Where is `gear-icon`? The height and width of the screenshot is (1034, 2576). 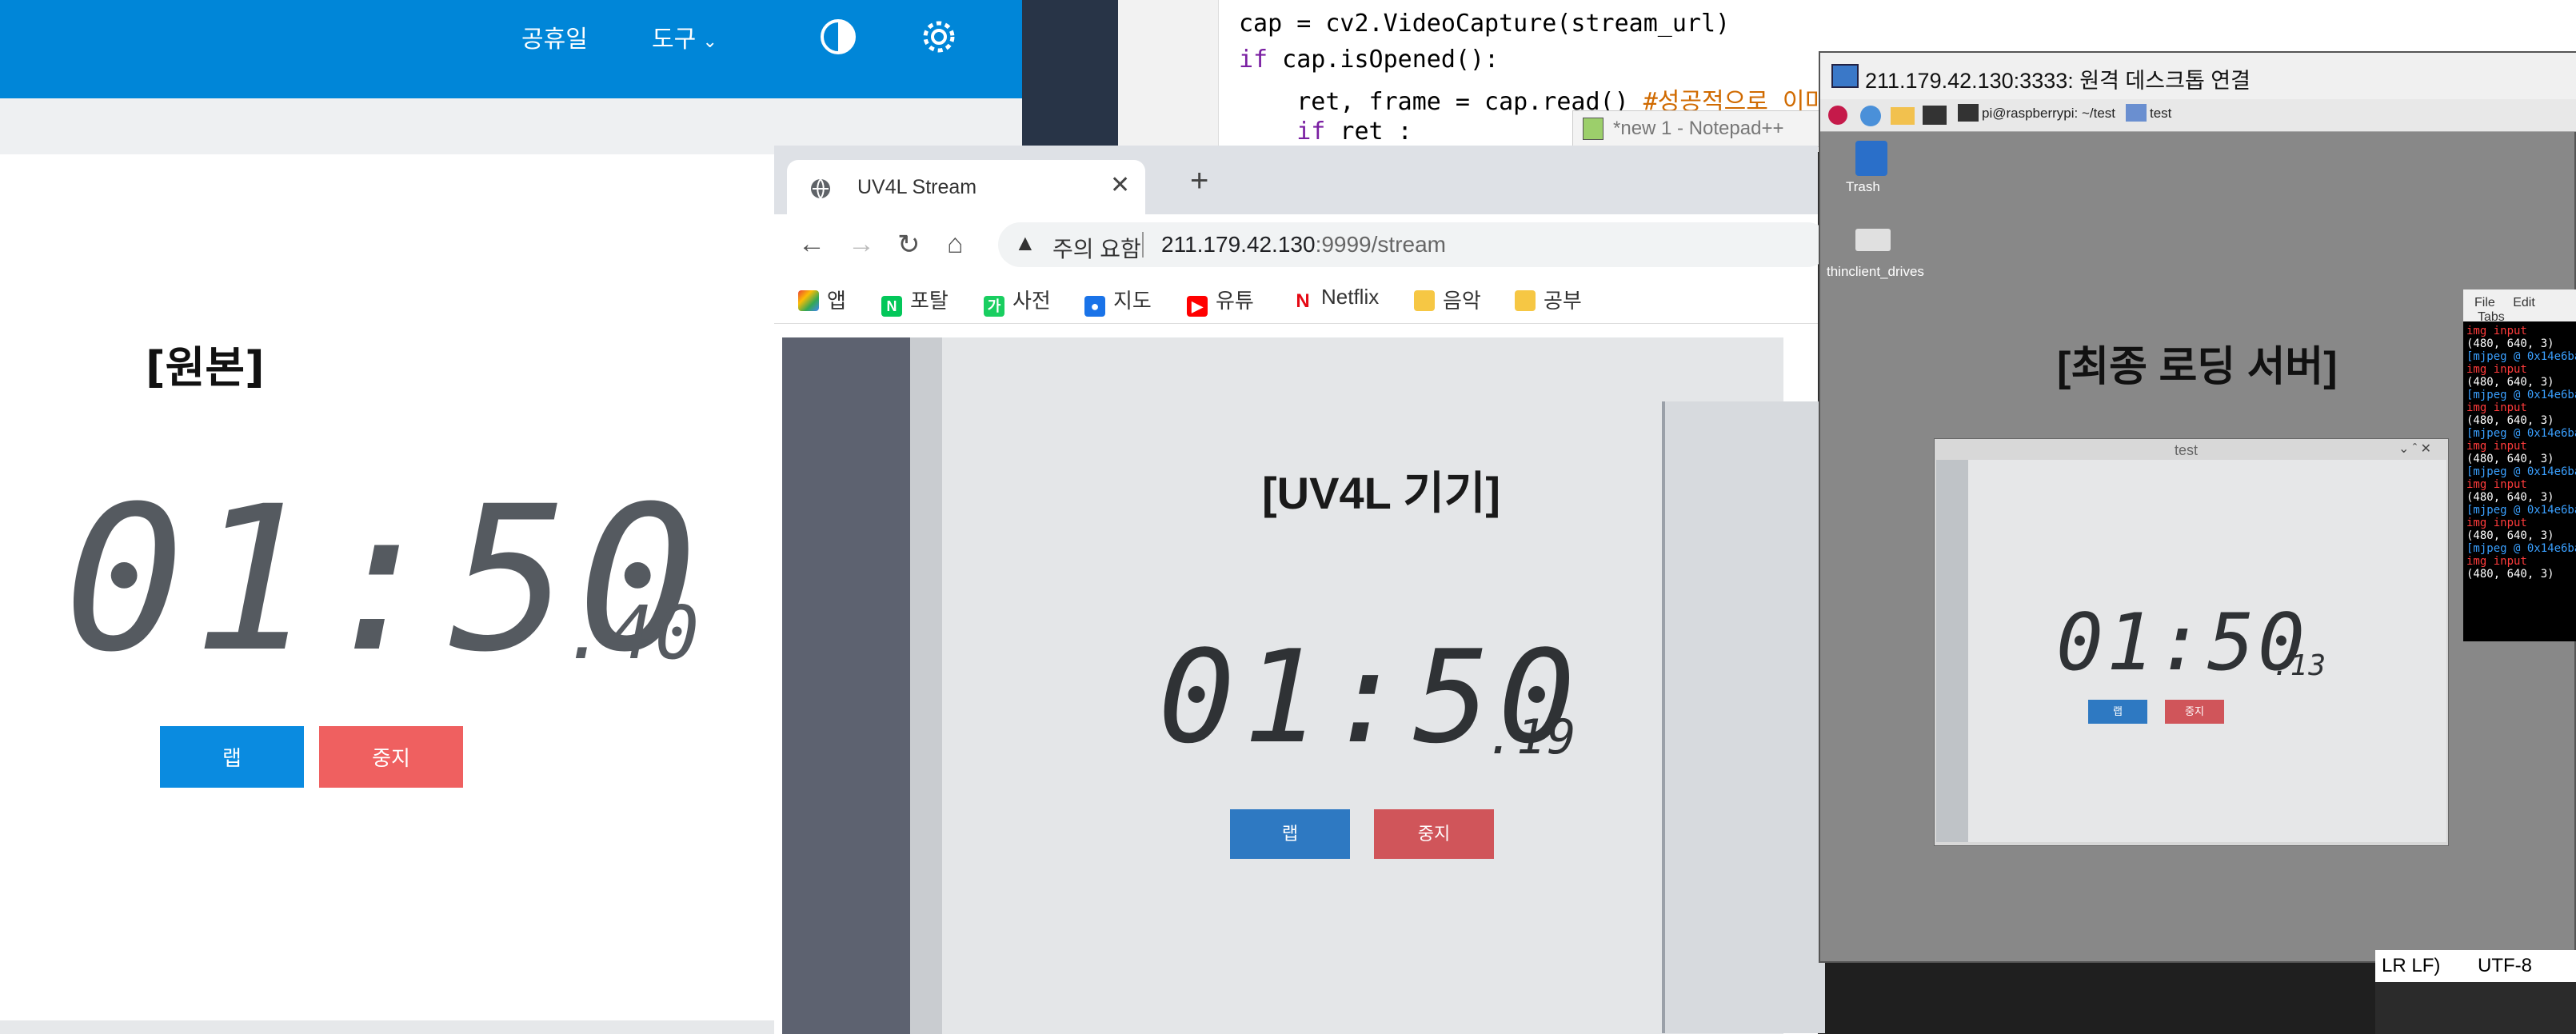 gear-icon is located at coordinates (939, 39).